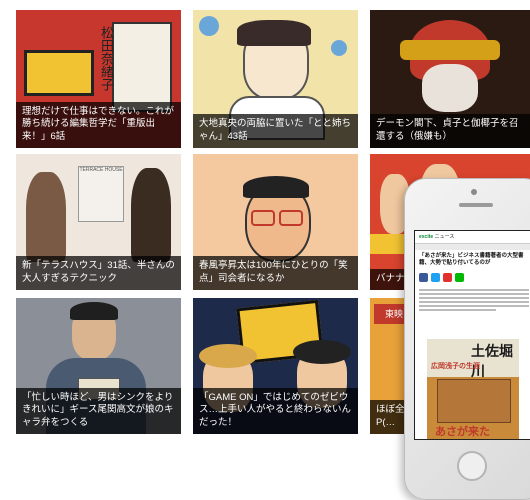 The width and height of the screenshot is (530, 500). I want to click on article-tile-8: 「GAME ON」ではじめてのゼビウス…上手い人がやると終わらないんだった！, so click(275, 366).